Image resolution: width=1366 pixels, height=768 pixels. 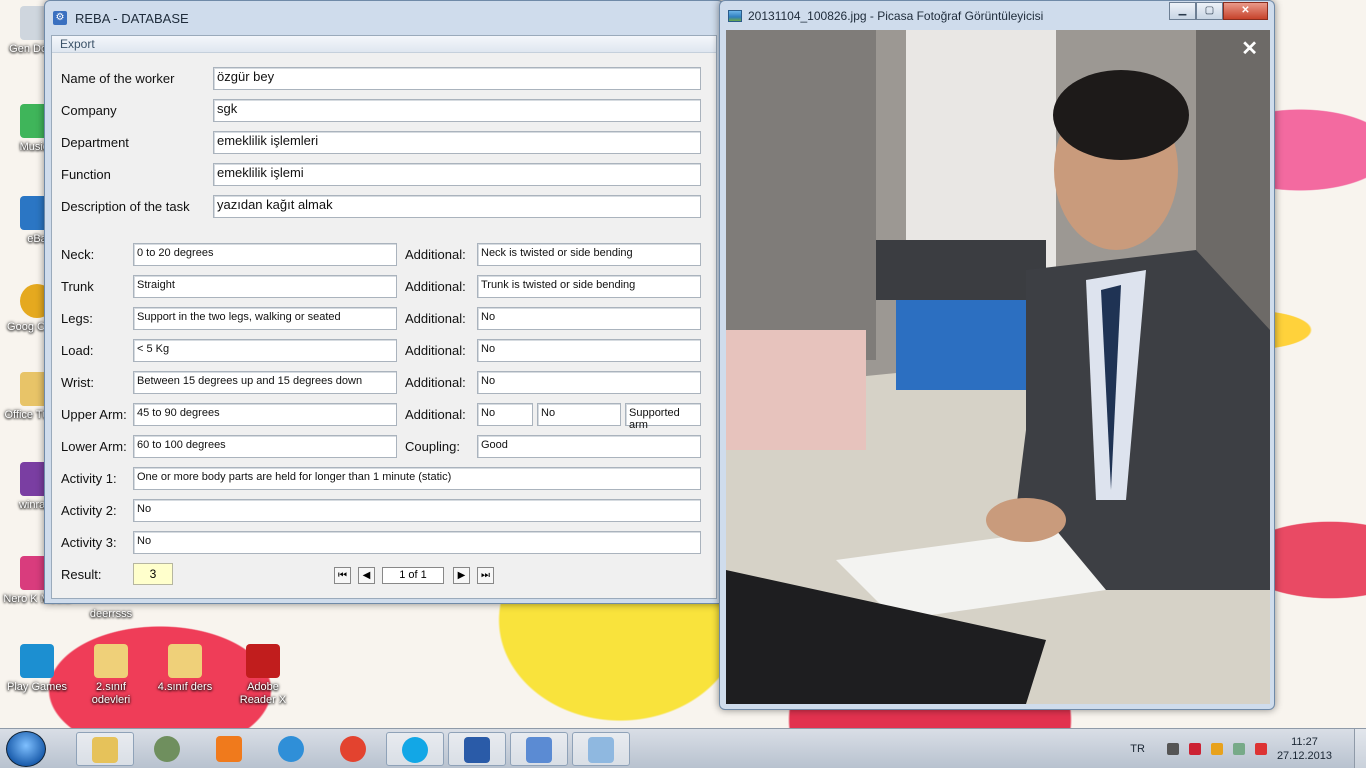 What do you see at coordinates (589, 254) in the screenshot?
I see `field-neck-additional: Neck is twisted or side bending` at bounding box center [589, 254].